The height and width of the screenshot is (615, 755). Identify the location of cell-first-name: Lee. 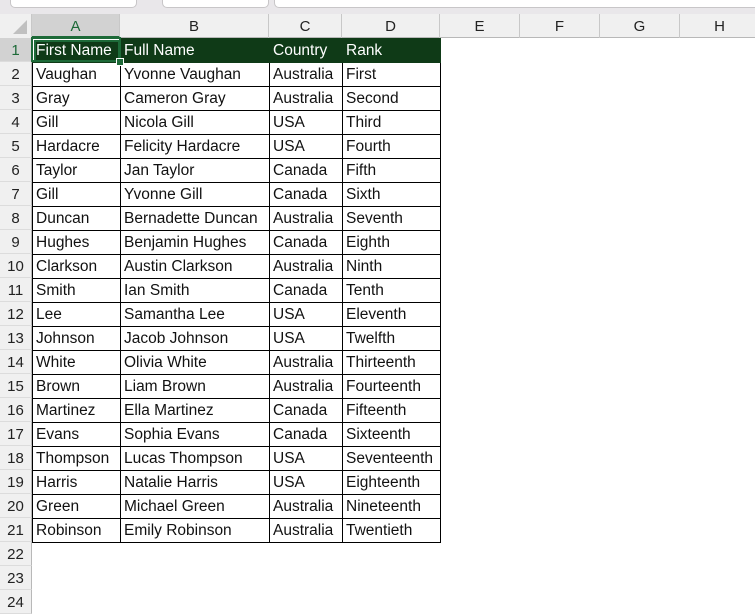
(76, 314).